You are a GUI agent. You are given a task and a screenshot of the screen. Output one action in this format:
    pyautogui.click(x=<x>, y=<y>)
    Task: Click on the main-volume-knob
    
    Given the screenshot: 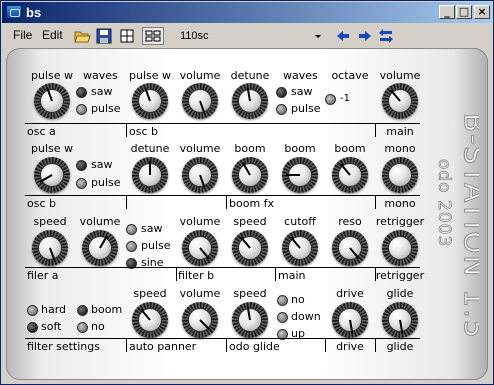 What is the action you would take?
    pyautogui.click(x=400, y=101)
    